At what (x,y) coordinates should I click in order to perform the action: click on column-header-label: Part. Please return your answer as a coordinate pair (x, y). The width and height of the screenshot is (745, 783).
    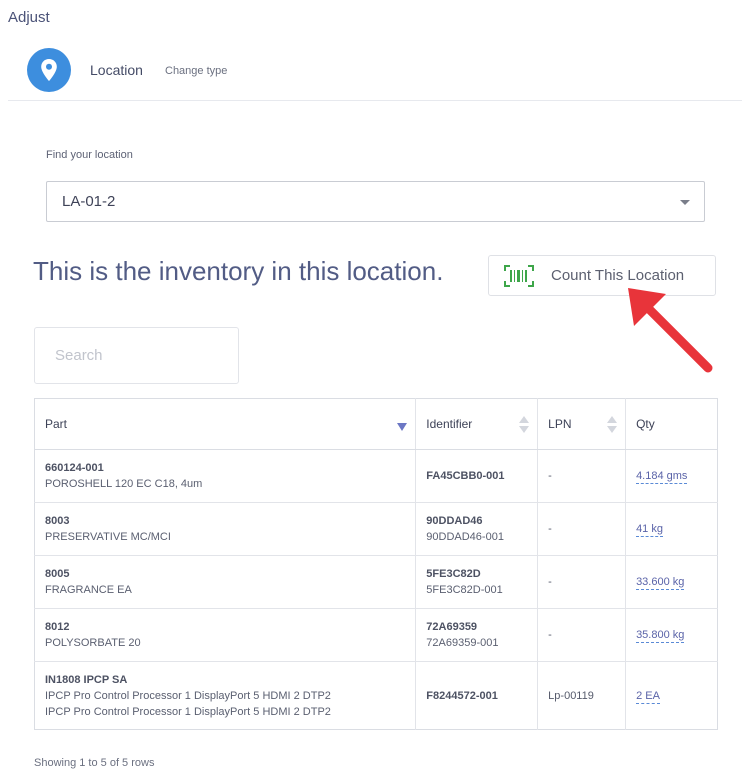
    Looking at the image, I should click on (56, 424).